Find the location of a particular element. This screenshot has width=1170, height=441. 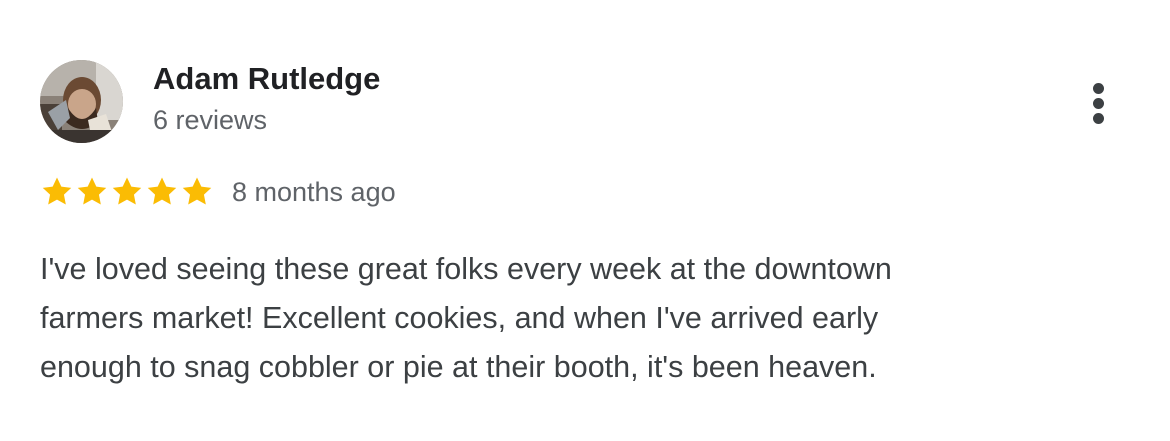

star-rating is located at coordinates (127, 192).